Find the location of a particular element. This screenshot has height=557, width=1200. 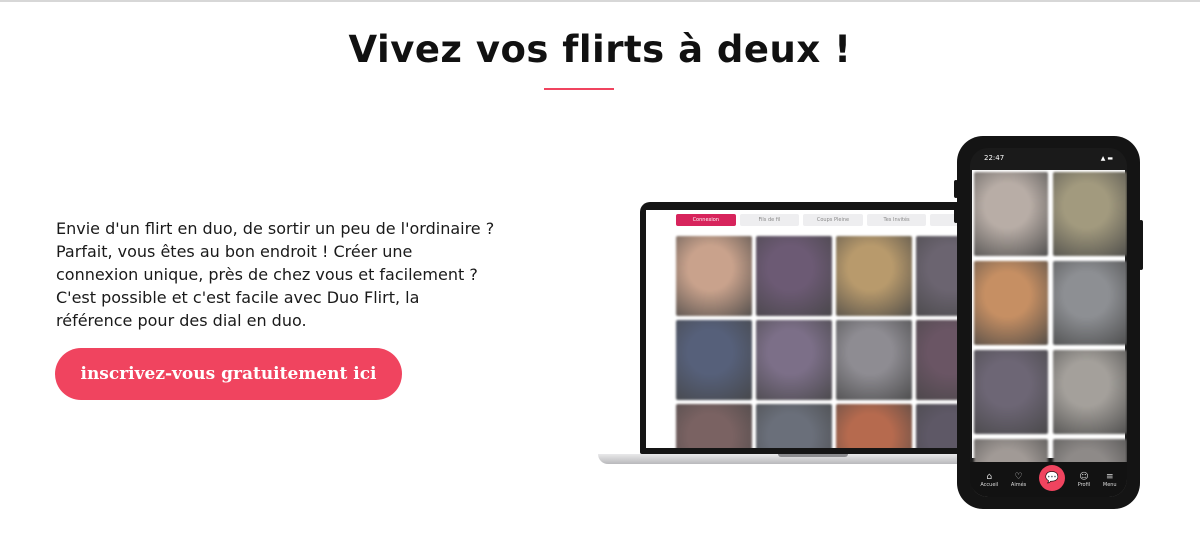

phone-mockup: 22:47 ▲ ▬ ⌂ Accueil ♡ Aimés 💬 ☺ Profil ≡ Menu is located at coordinates (1048, 322).